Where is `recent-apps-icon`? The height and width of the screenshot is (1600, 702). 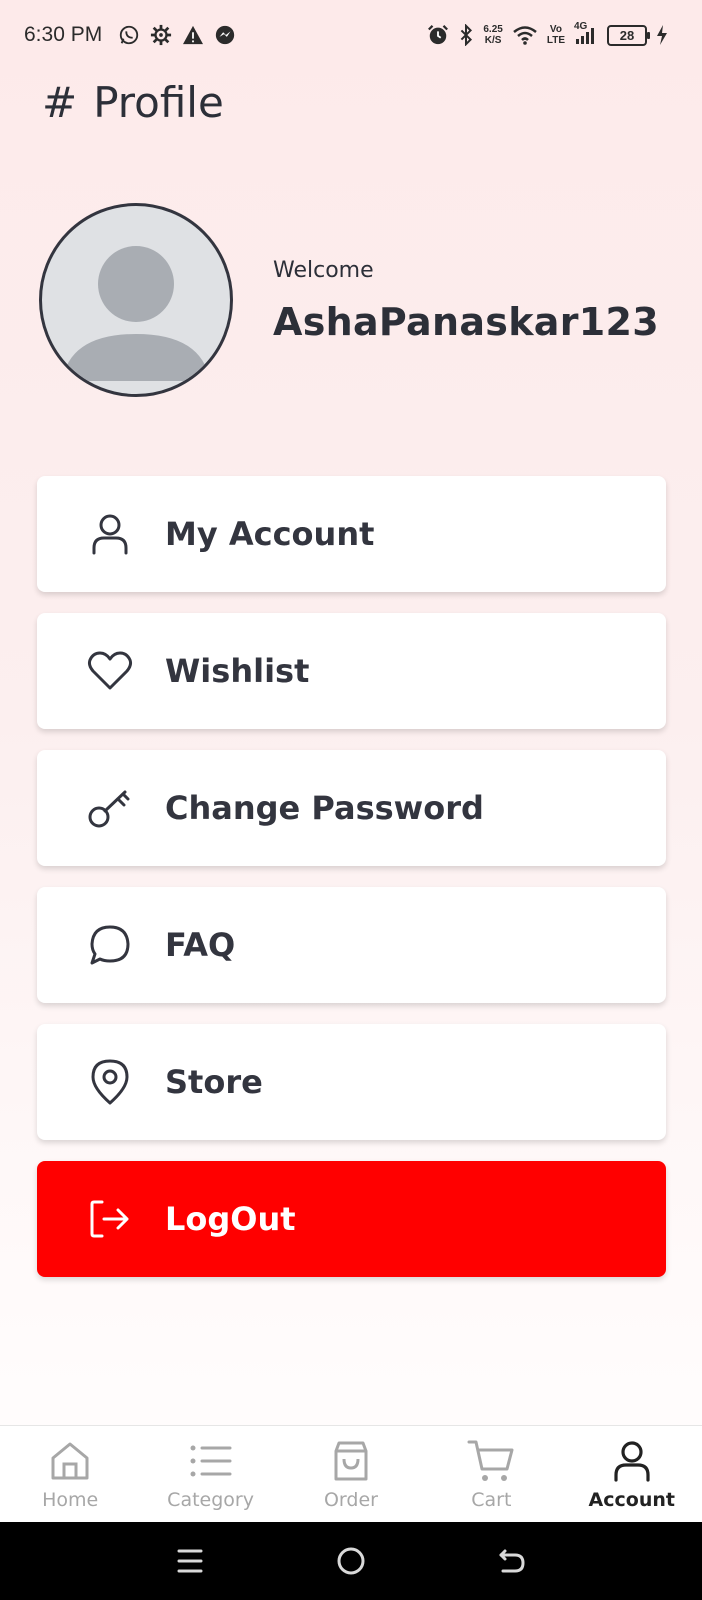
recent-apps-icon is located at coordinates (190, 1561).